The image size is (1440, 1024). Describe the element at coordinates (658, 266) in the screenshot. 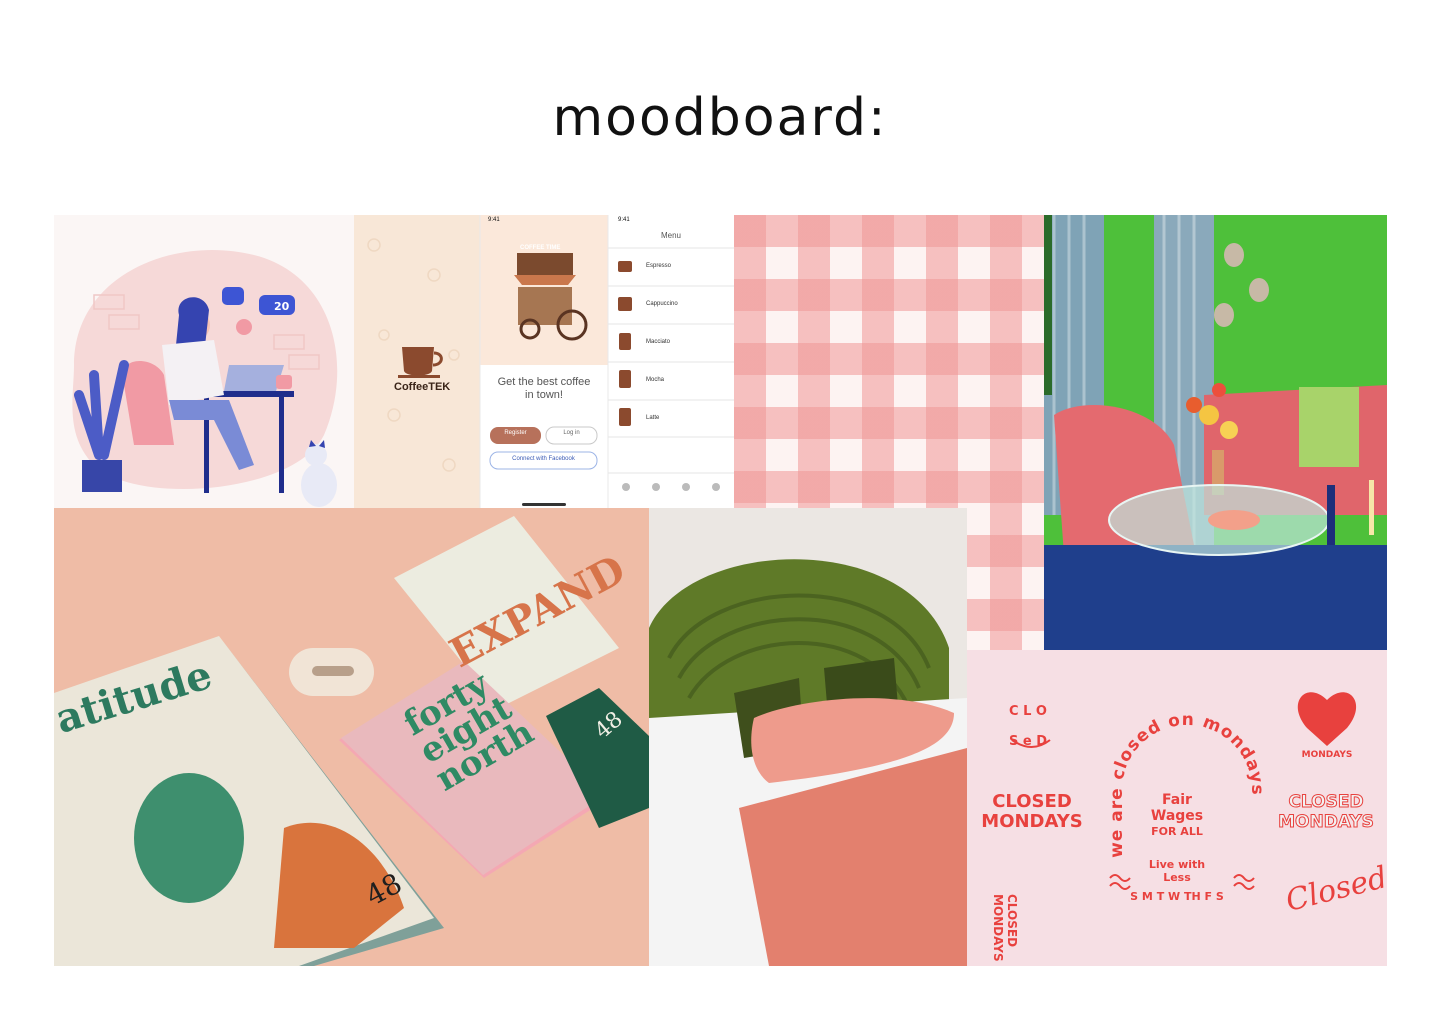

I see `menu-item: Espresso` at that location.